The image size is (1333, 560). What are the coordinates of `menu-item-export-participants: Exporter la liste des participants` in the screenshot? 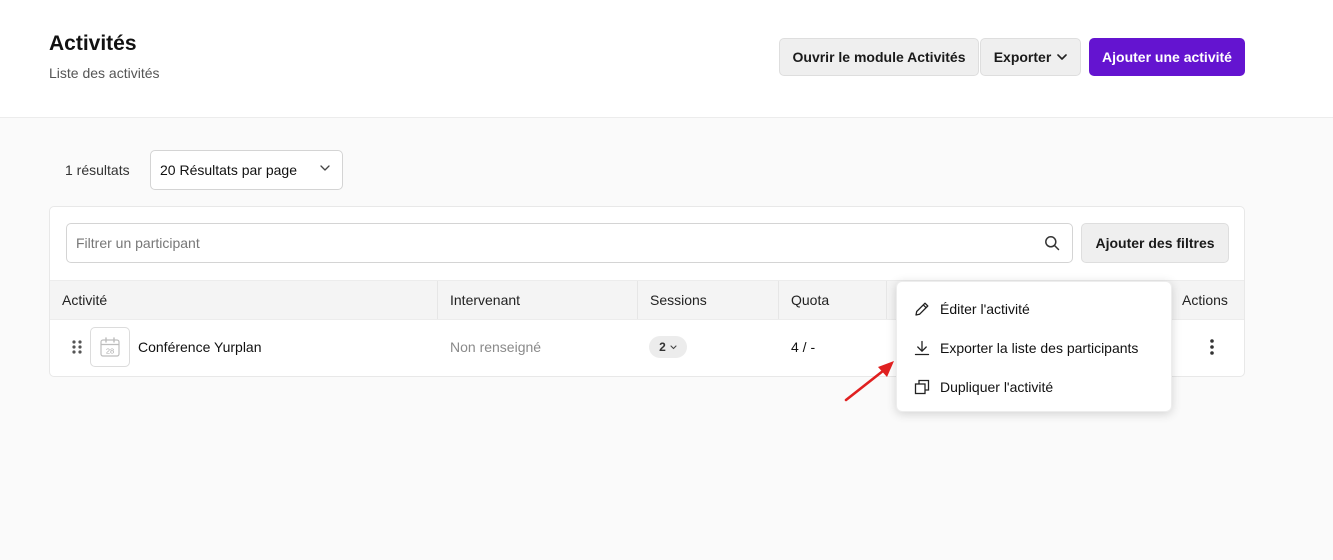 It's located at (1035, 348).